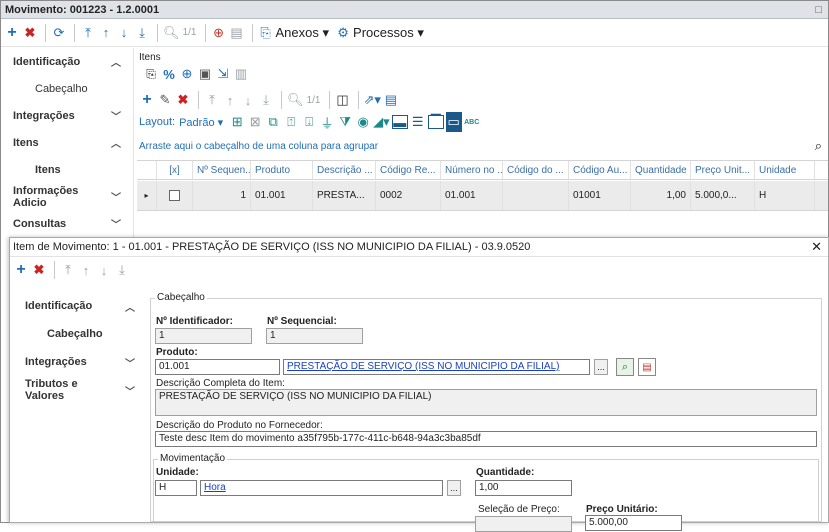  What do you see at coordinates (818, 146) in the screenshot?
I see `grid-search-icon: ⌕` at bounding box center [818, 146].